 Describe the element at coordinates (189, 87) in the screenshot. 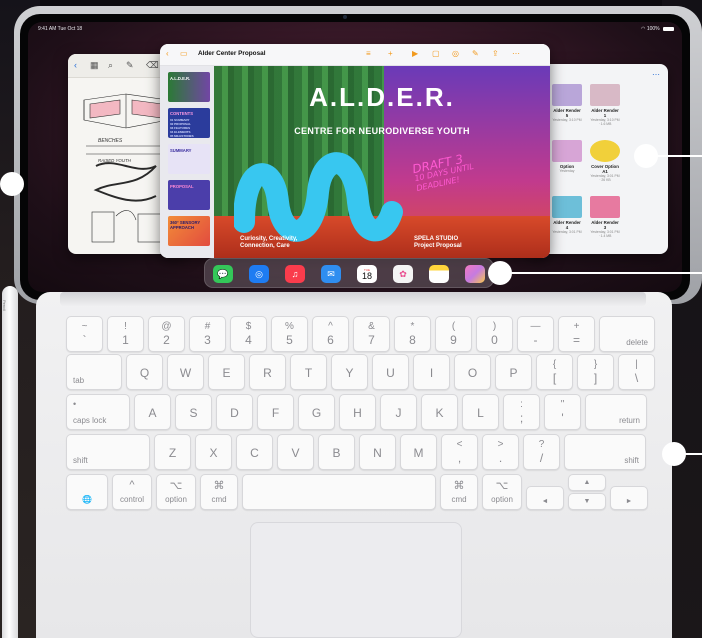

I see `slide-thumb: A.L.D.E.R.` at that location.